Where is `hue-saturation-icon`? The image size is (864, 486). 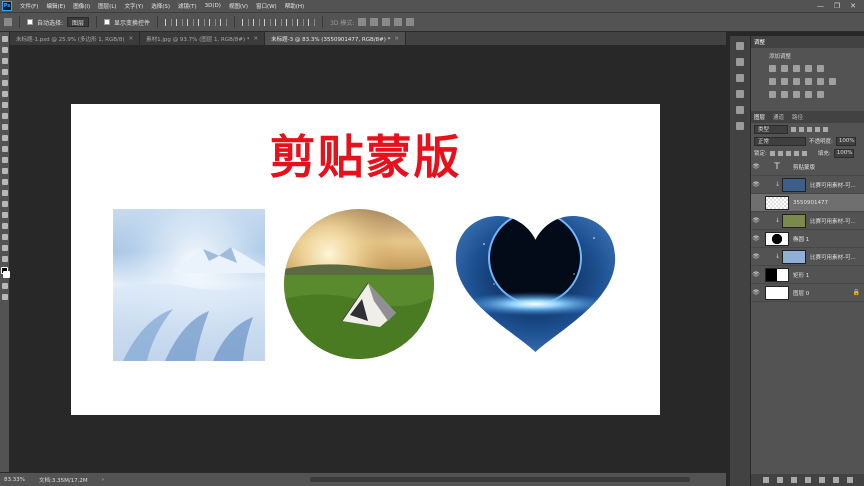
hue-saturation-icon is located at coordinates (772, 81).